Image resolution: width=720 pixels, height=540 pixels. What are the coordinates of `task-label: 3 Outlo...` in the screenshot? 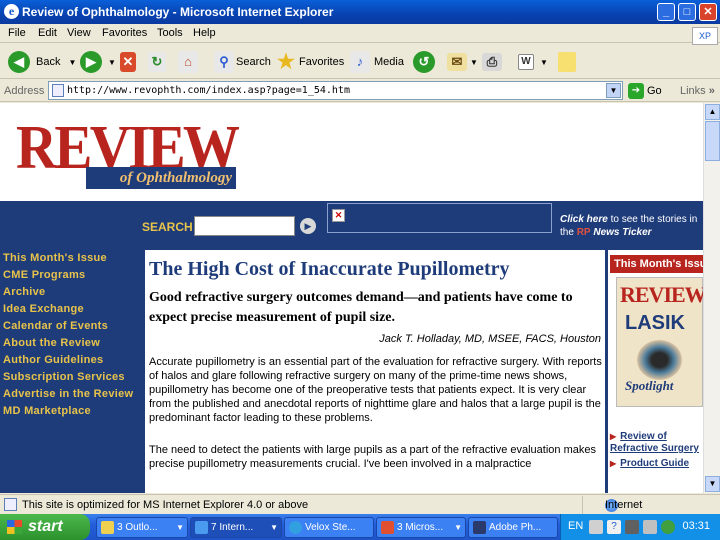 It's located at (137, 527).